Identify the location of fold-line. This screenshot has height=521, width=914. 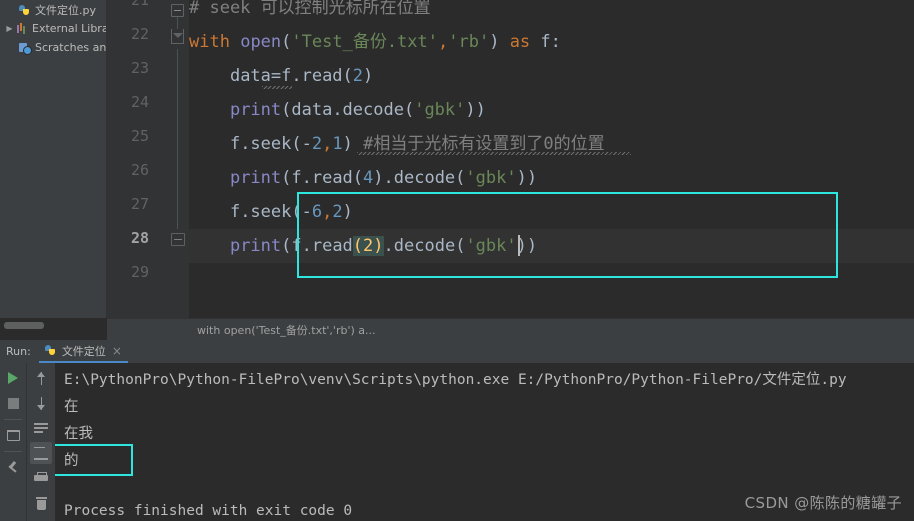
(177, 141).